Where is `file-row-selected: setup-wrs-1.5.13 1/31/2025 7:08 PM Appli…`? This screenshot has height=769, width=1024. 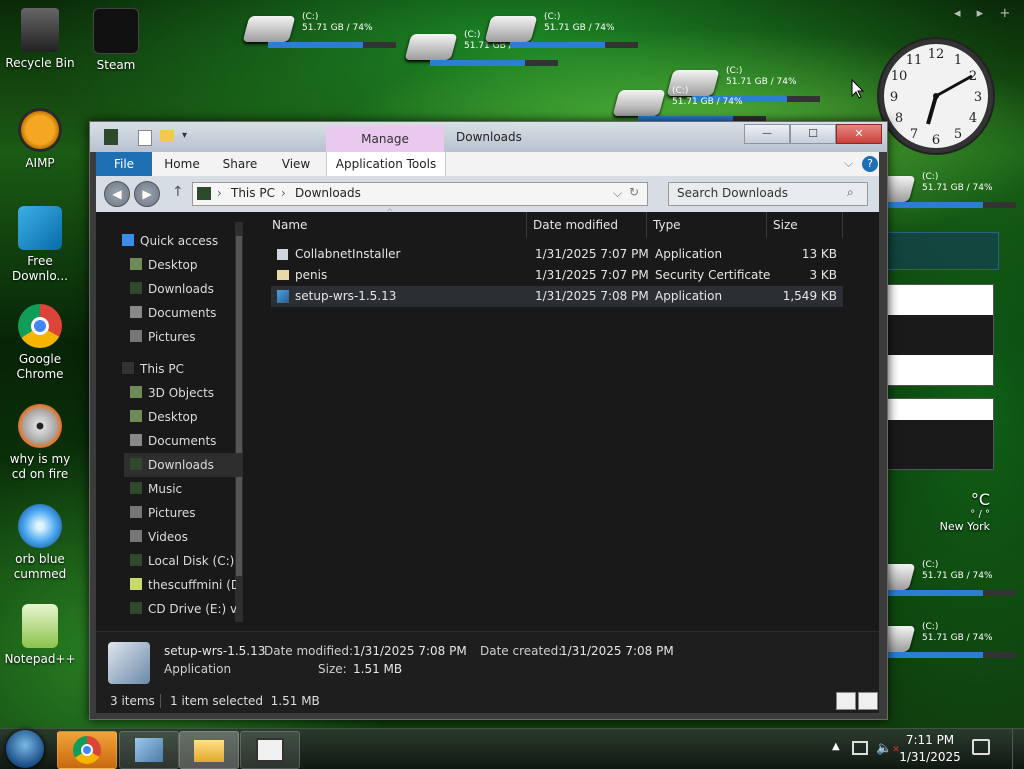 file-row-selected: setup-wrs-1.5.13 1/31/2025 7:08 PM Appli… is located at coordinates (557, 296).